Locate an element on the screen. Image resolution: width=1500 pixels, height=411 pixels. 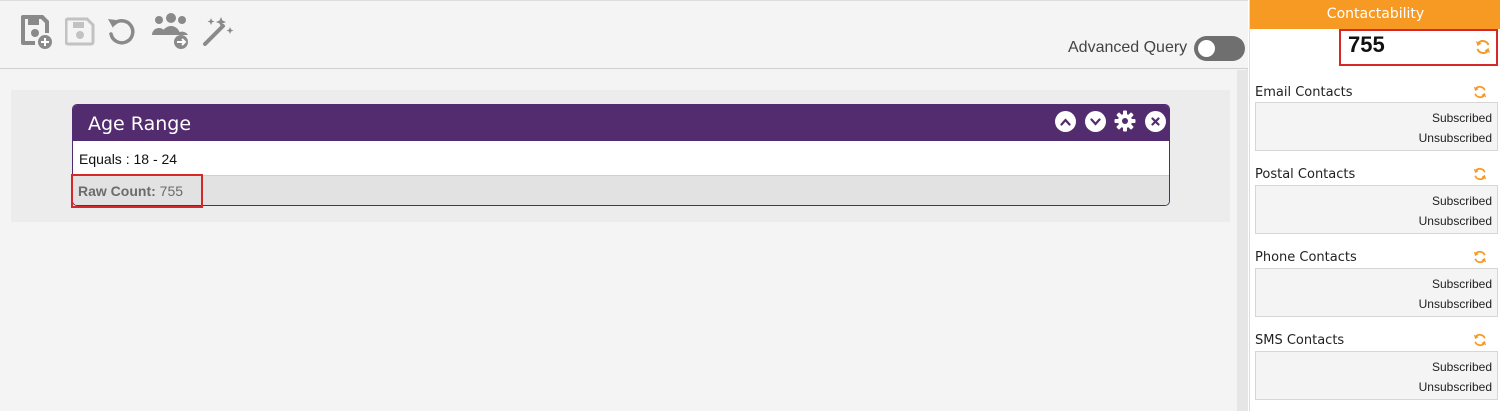
move-up-button is located at coordinates (1065, 121).